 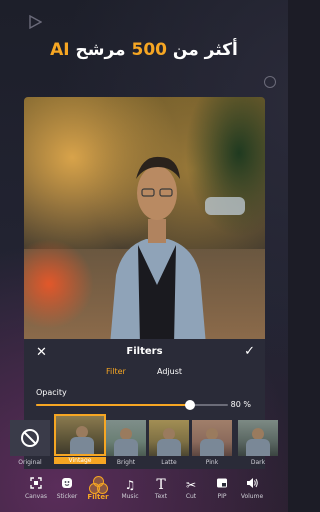 I want to click on filter-label: Bright, so click(x=126, y=462).